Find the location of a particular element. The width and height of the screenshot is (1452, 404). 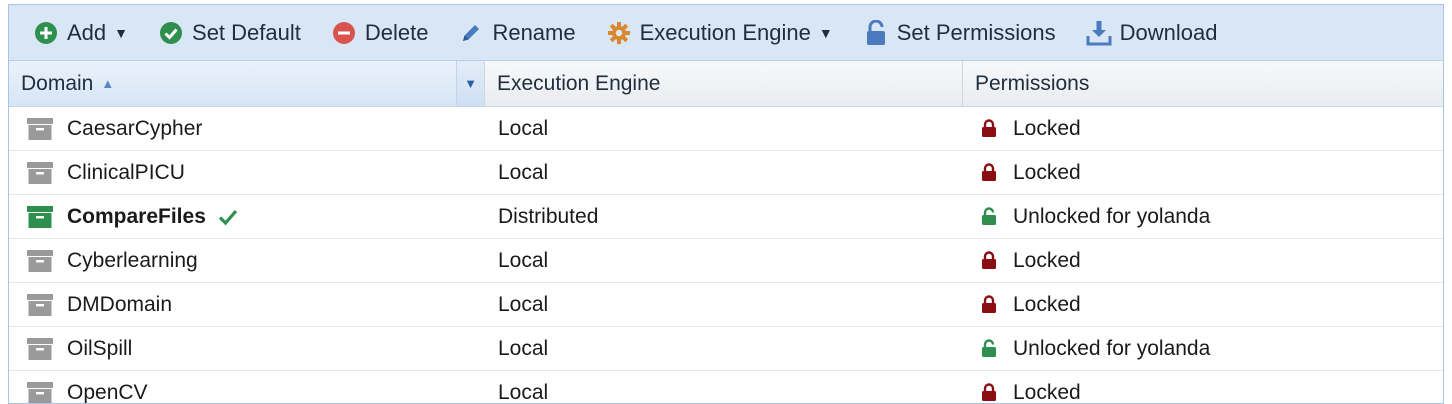

cell-domain: CaesarCypher is located at coordinates (247, 128).